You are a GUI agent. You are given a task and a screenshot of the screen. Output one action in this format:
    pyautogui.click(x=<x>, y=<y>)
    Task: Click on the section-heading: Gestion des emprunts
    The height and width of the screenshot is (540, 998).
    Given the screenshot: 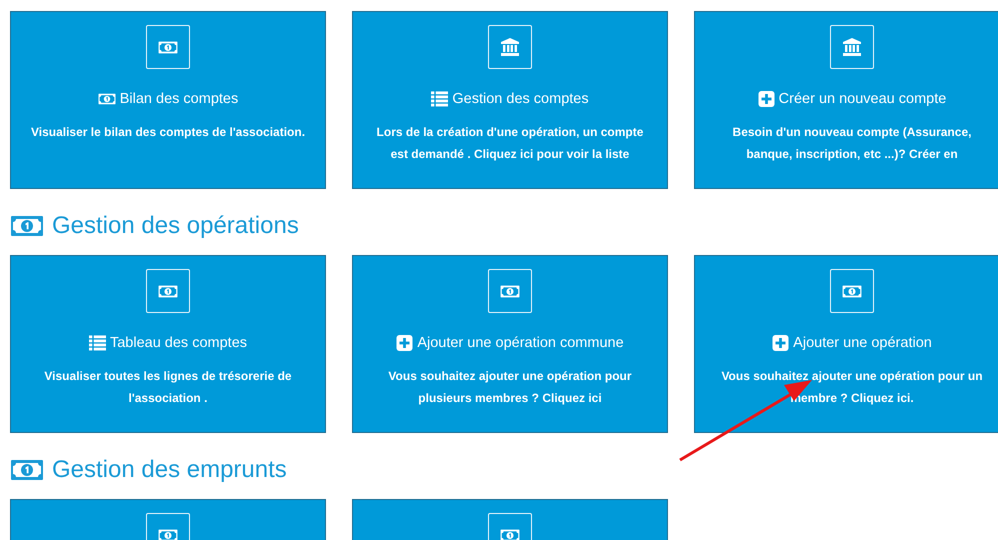 What is the action you would take?
    pyautogui.click(x=169, y=470)
    